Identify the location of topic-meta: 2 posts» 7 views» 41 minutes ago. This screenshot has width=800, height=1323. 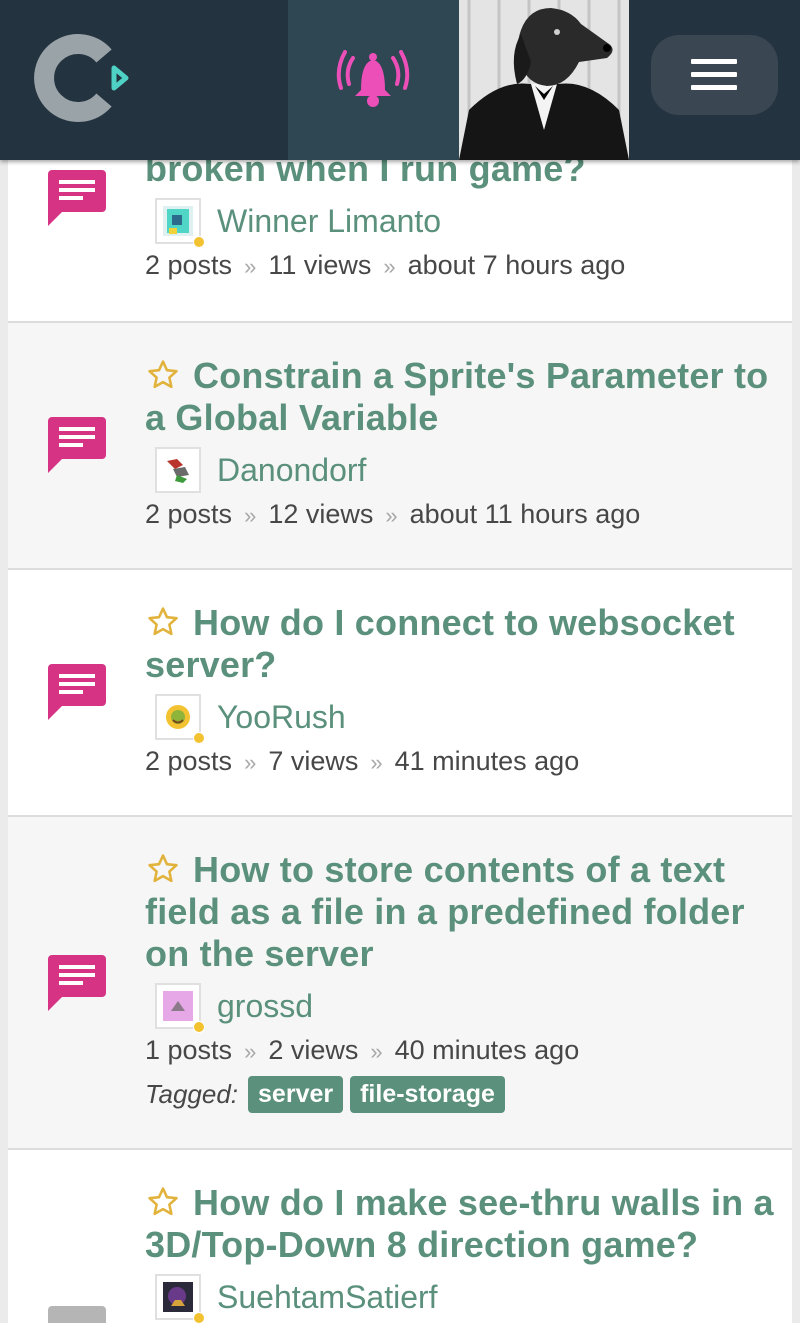
(362, 761).